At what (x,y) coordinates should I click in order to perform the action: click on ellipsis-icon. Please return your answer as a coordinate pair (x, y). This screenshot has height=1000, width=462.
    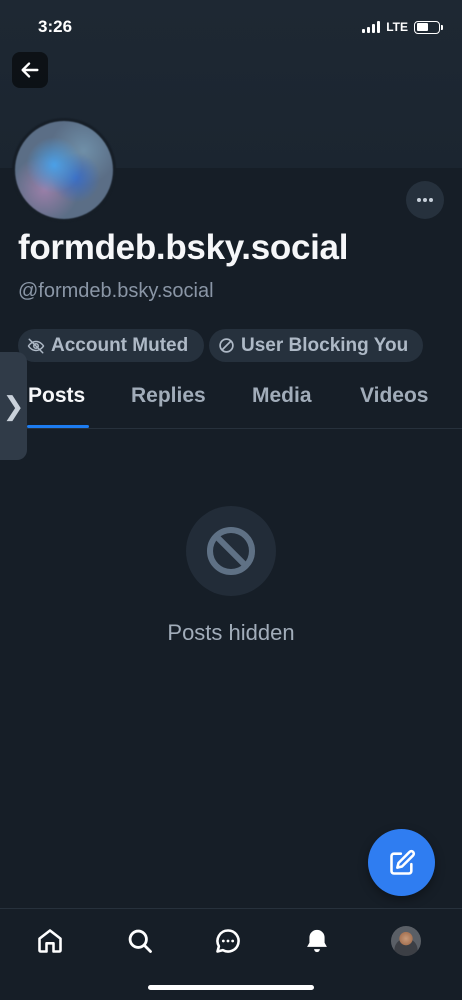
    Looking at the image, I should click on (425, 200).